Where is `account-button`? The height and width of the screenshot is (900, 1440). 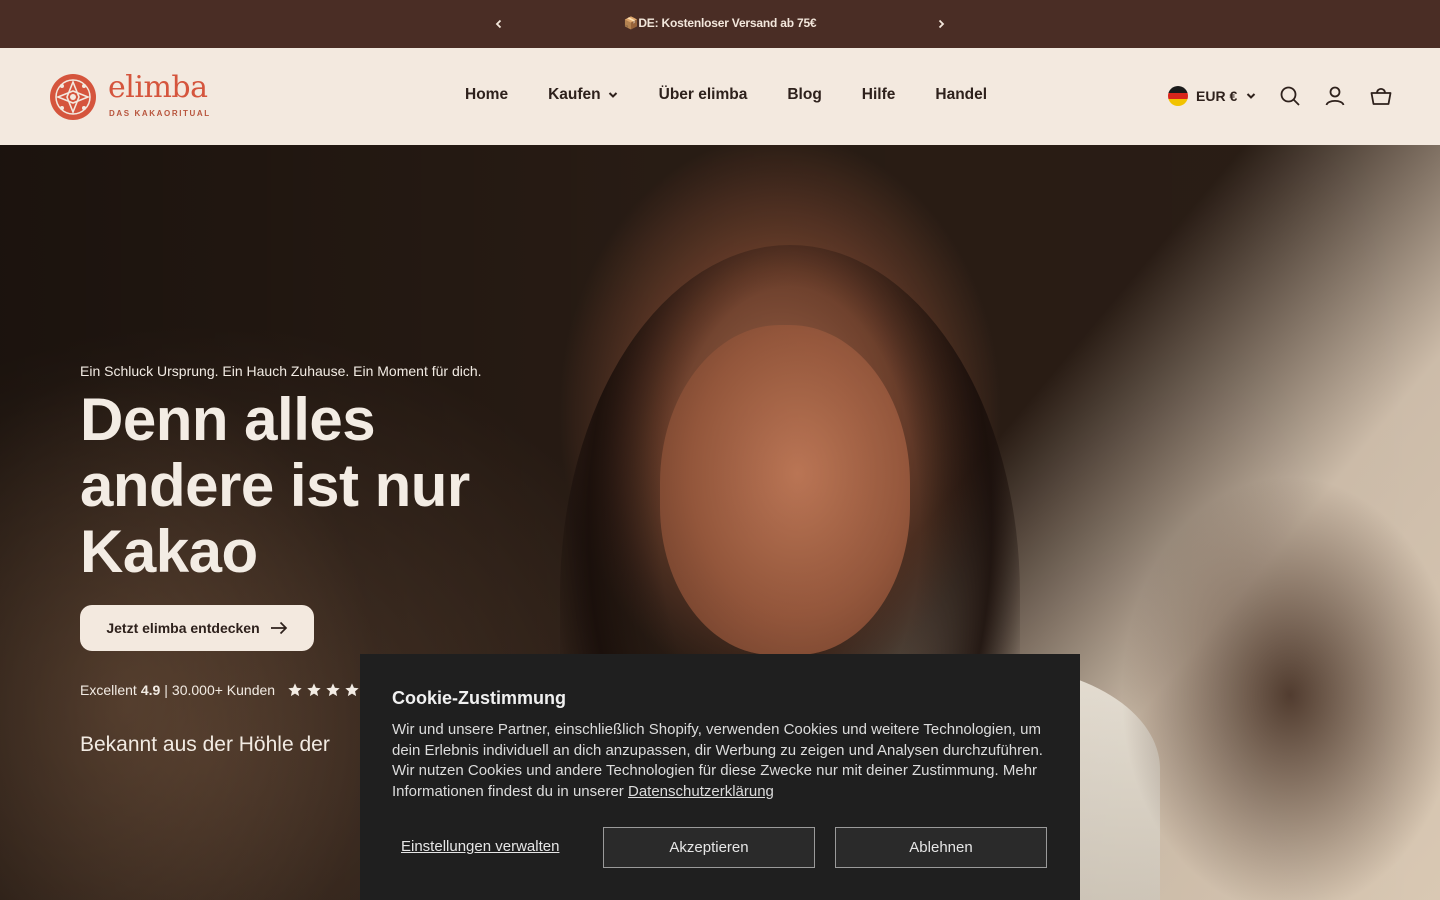
account-button is located at coordinates (1335, 96).